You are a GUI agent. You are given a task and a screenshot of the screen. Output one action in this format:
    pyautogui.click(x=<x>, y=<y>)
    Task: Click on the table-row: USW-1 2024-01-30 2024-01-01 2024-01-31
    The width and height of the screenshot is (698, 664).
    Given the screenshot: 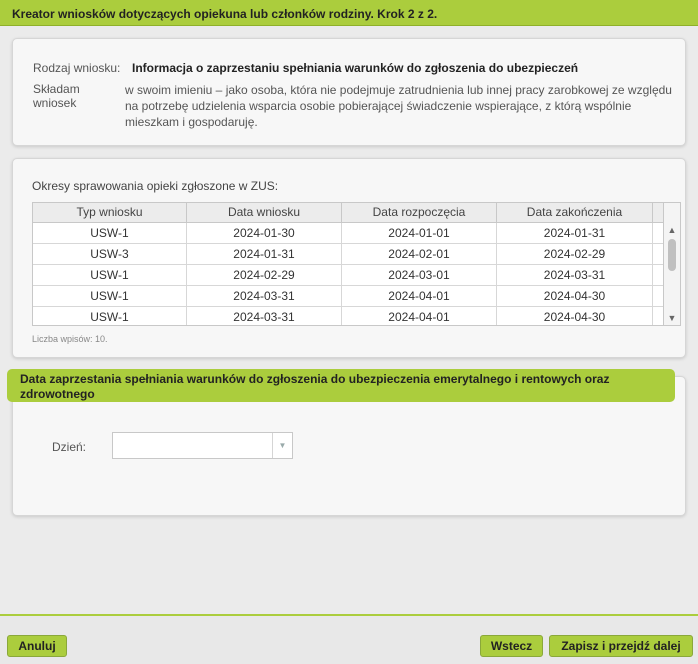 What is the action you would take?
    pyautogui.click(x=356, y=233)
    